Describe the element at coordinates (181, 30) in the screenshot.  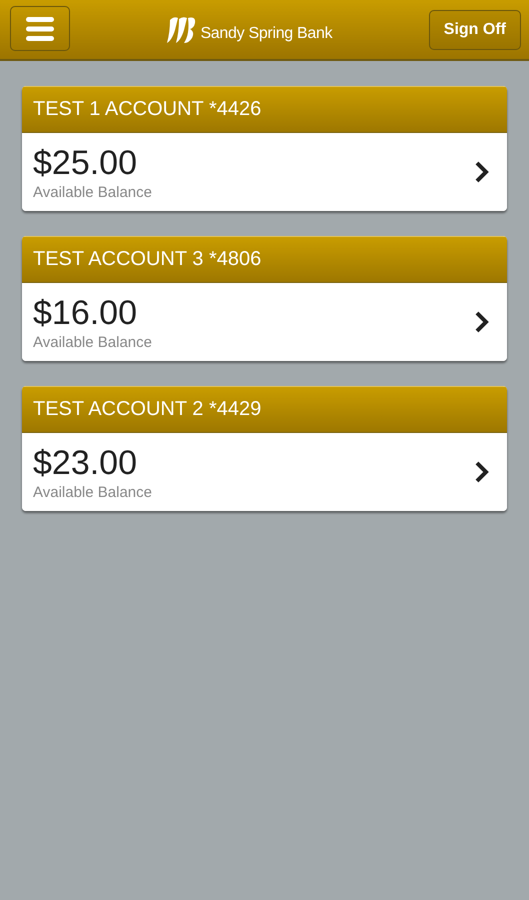
I see `logo-icon` at that location.